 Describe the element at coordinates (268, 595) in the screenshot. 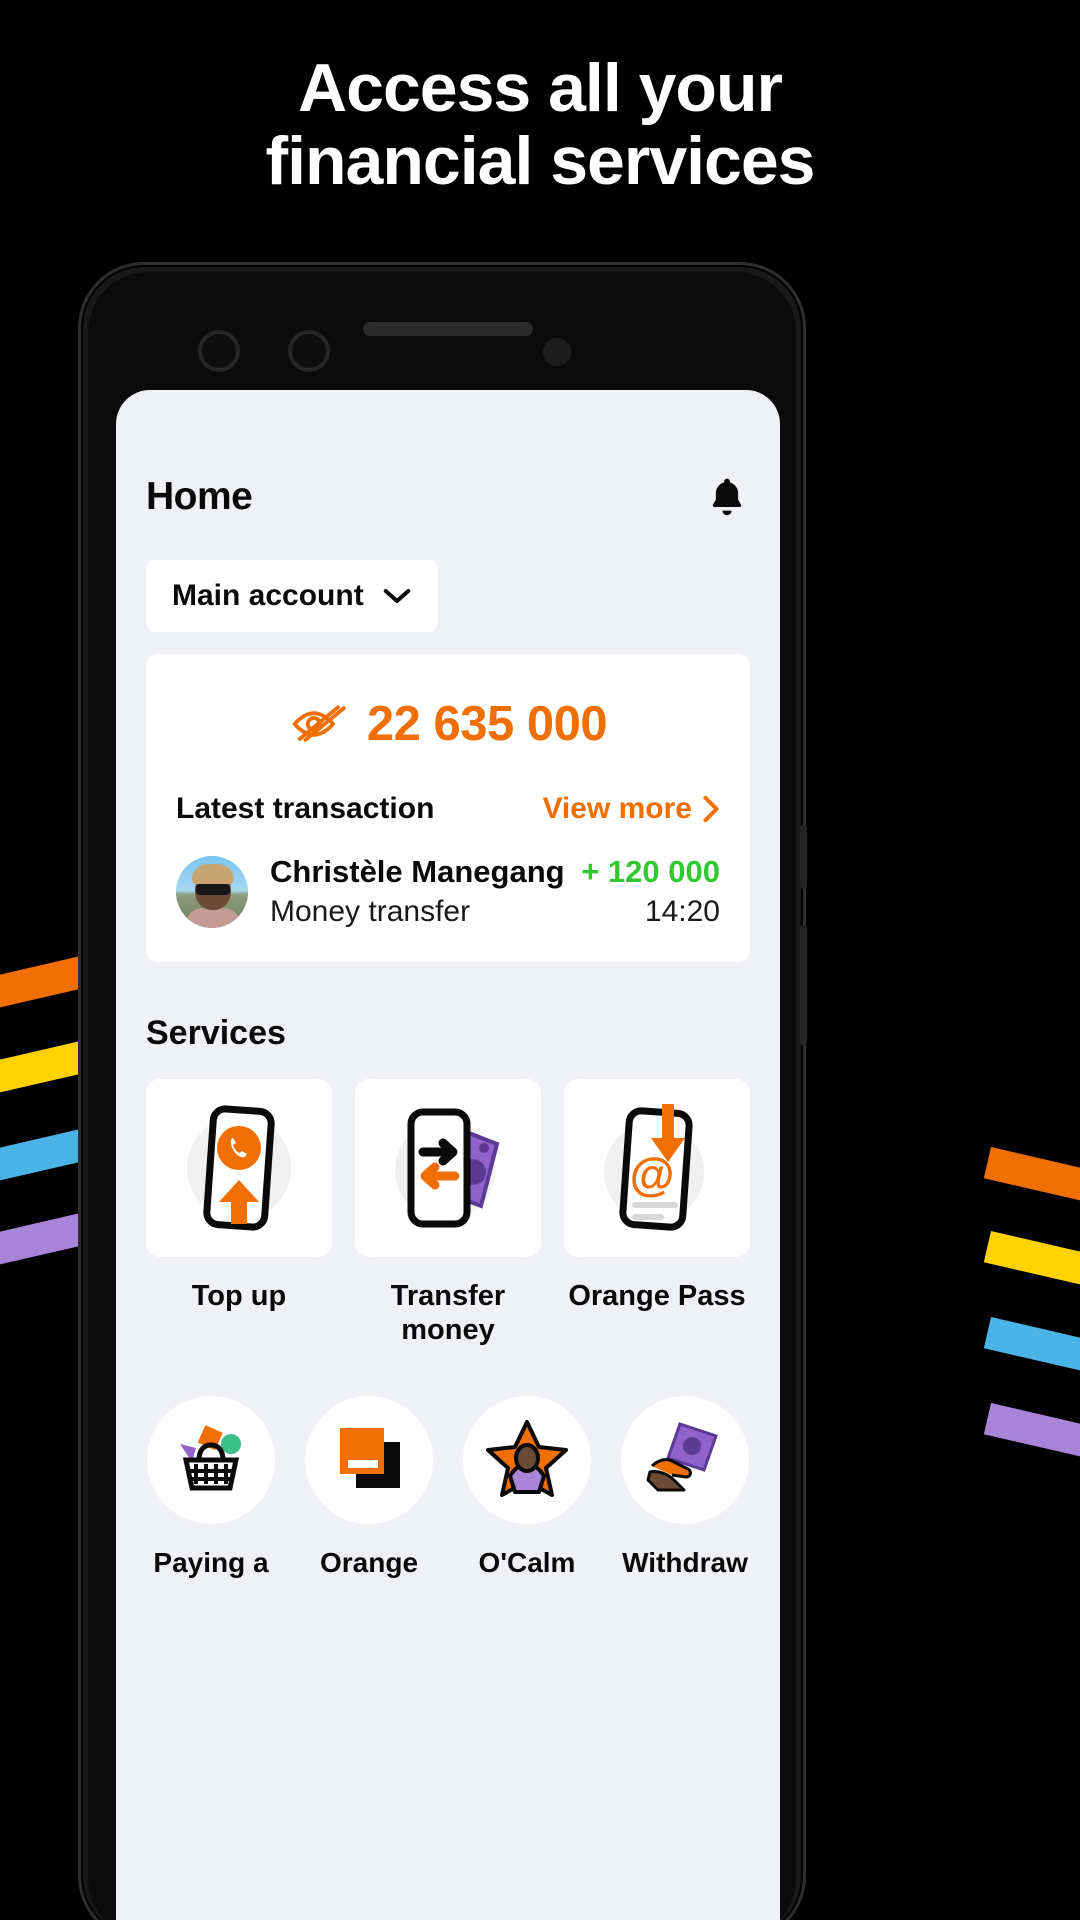

I see `account-selector-label: Main account` at that location.